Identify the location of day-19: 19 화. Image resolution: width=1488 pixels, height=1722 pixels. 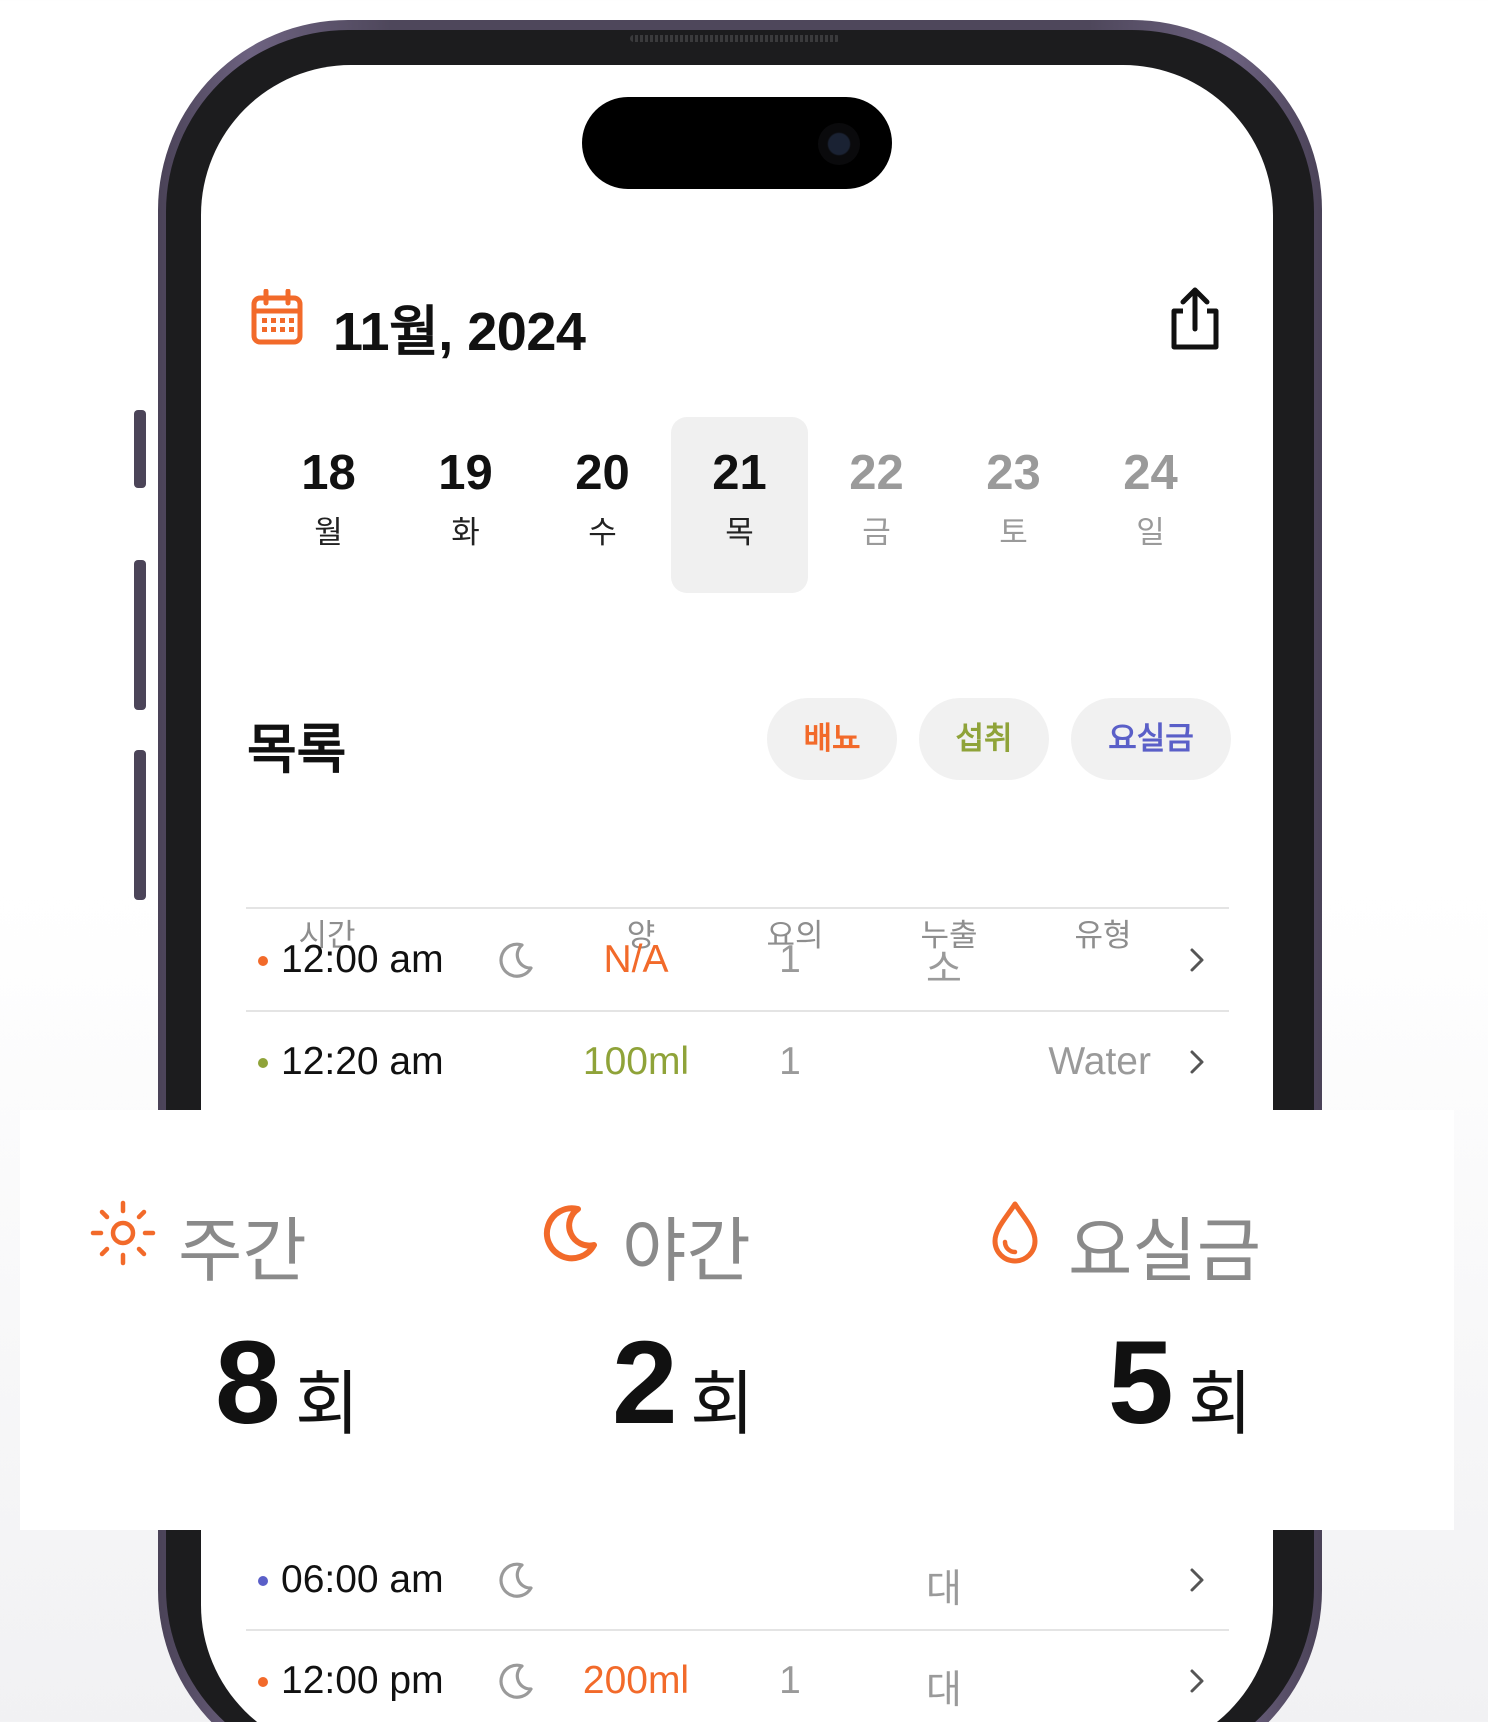
(465, 505).